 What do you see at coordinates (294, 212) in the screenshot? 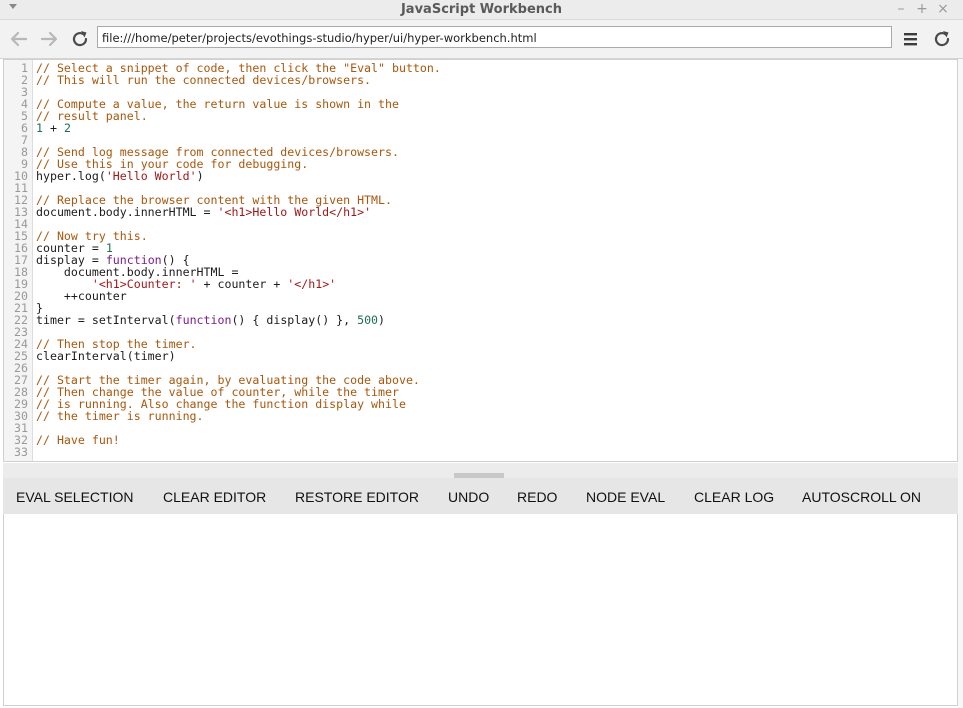
I see `code-token: '<h1>Hello World</h1>'` at bounding box center [294, 212].